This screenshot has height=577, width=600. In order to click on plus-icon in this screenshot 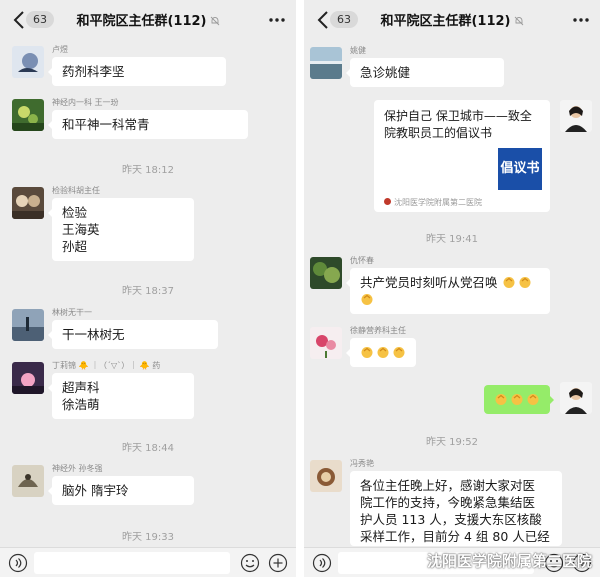, I will do `click(278, 563)`.